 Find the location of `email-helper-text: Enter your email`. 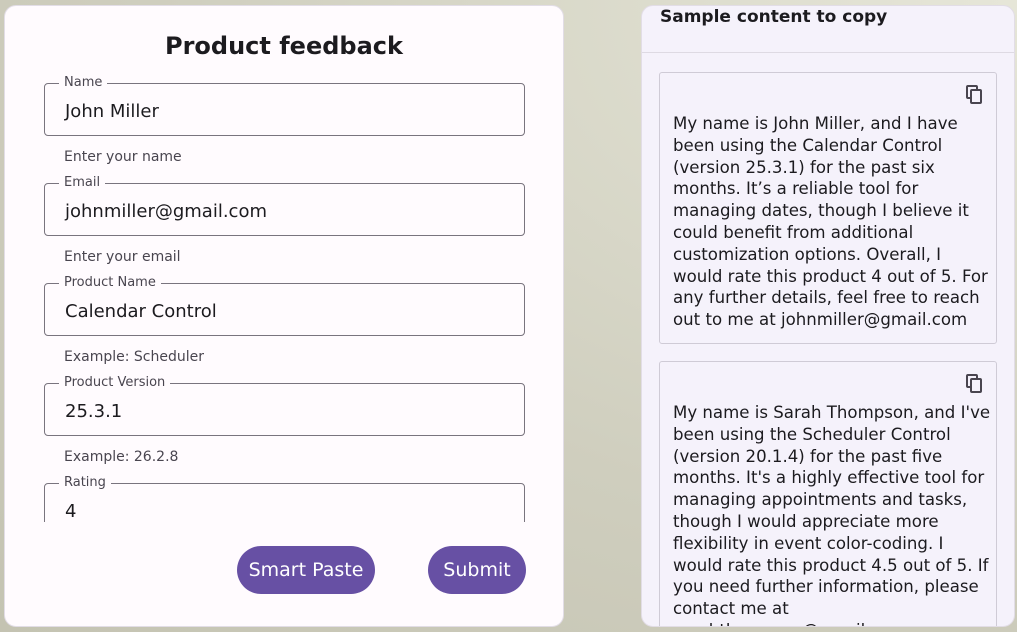

email-helper-text: Enter your email is located at coordinates (122, 257).